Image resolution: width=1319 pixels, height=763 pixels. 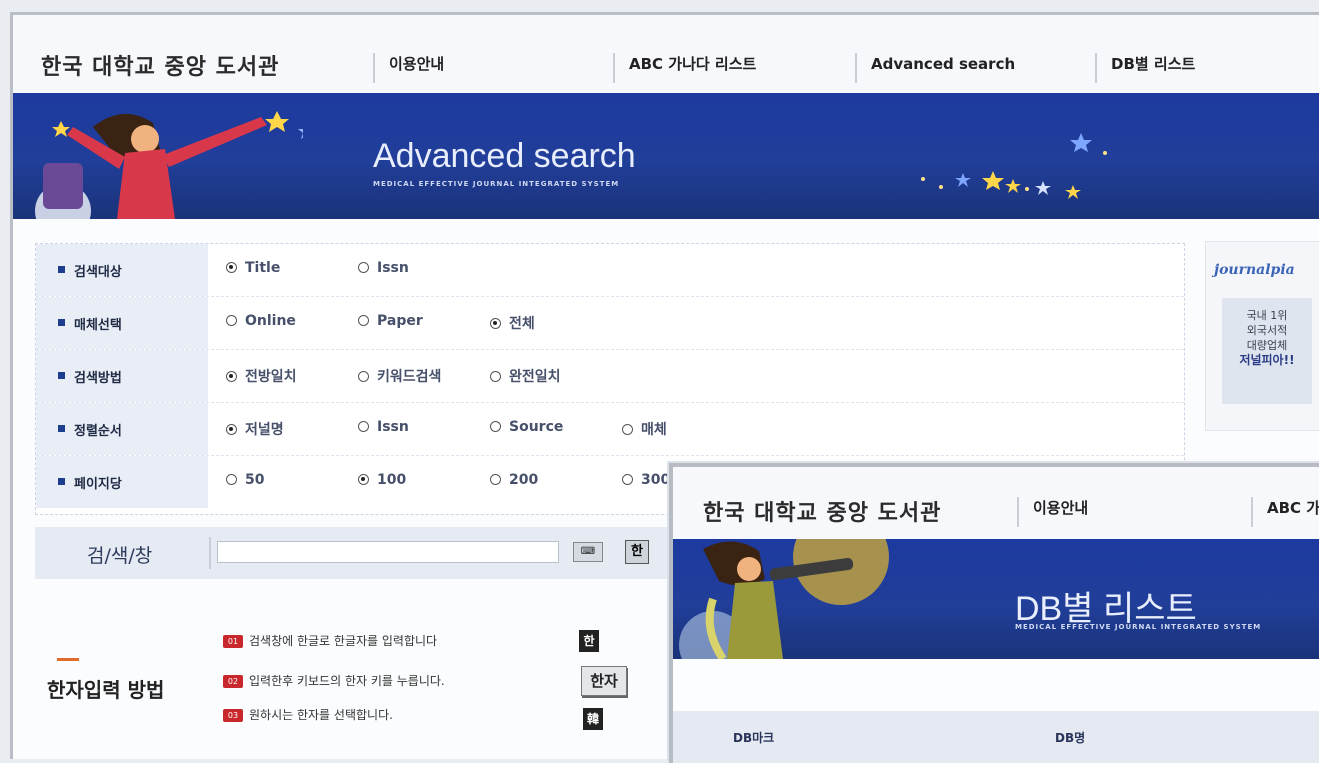 What do you see at coordinates (233, 715) in the screenshot?
I see `step-badge-icon: 03` at bounding box center [233, 715].